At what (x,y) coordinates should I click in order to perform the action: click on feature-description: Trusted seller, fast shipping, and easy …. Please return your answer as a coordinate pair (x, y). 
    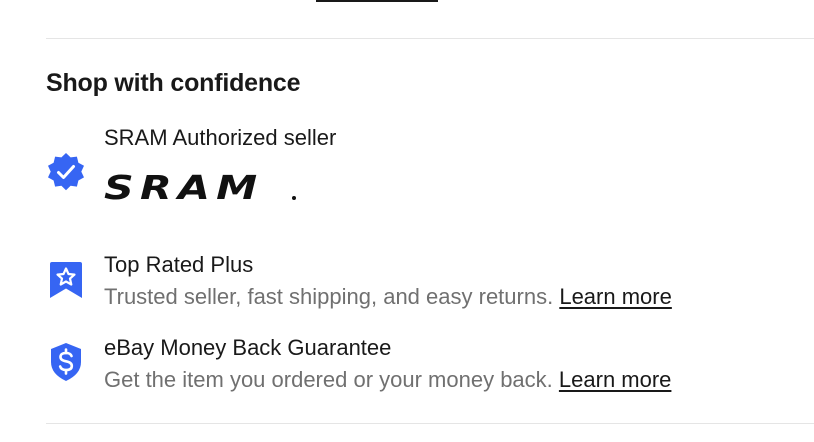
    Looking at the image, I should click on (388, 297).